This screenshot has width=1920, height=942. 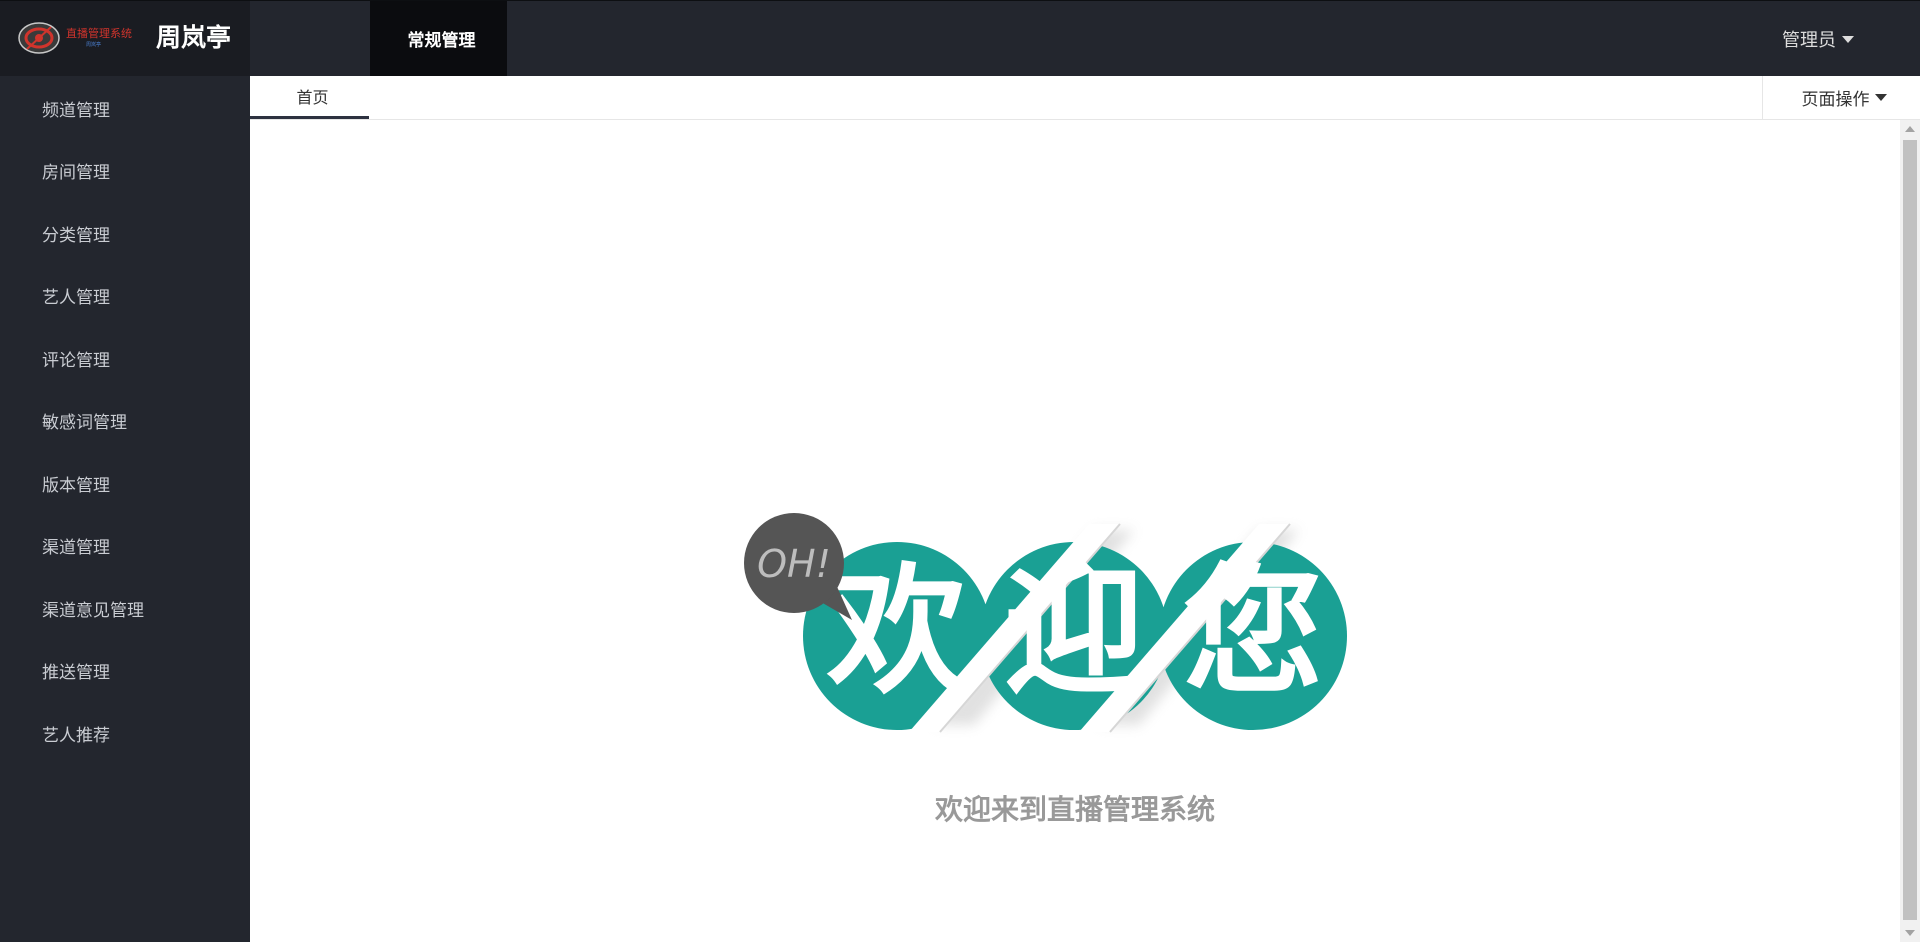 I want to click on top-nav-regular-management: 常规管理, so click(x=438, y=38).